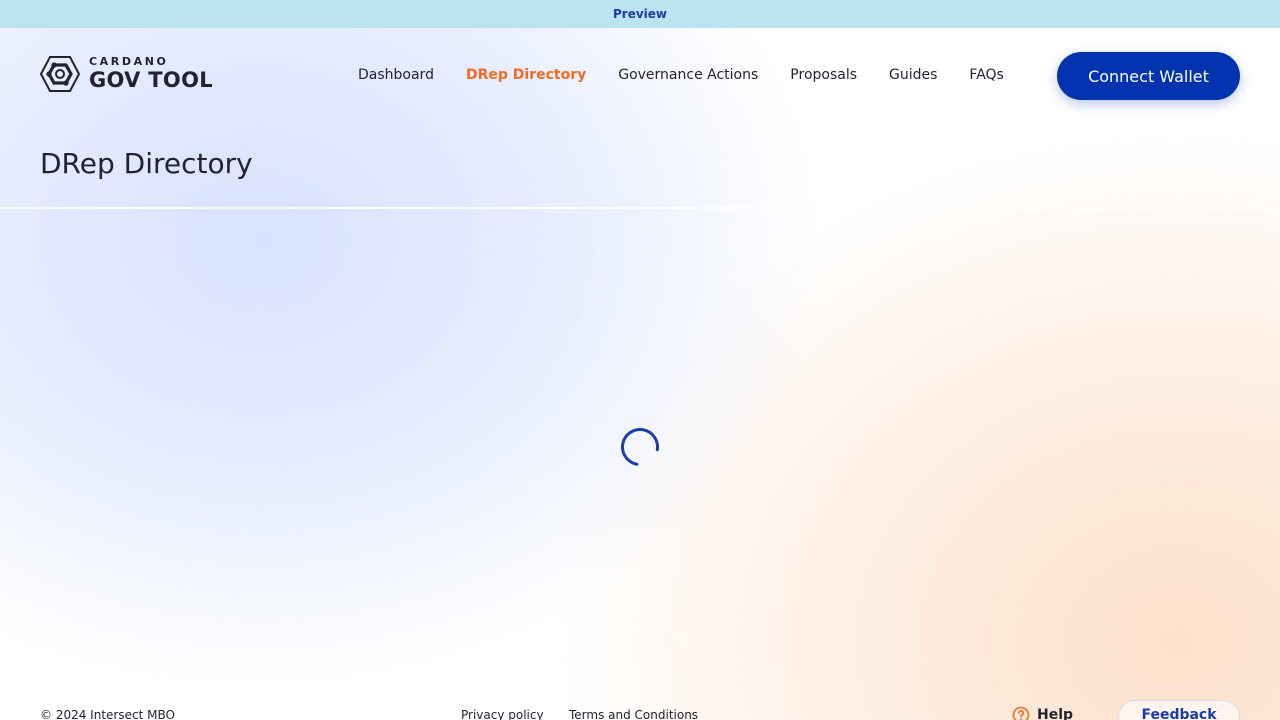 Image resolution: width=1280 pixels, height=720 pixels. What do you see at coordinates (1021, 713) in the screenshot?
I see `question-circle-icon` at bounding box center [1021, 713].